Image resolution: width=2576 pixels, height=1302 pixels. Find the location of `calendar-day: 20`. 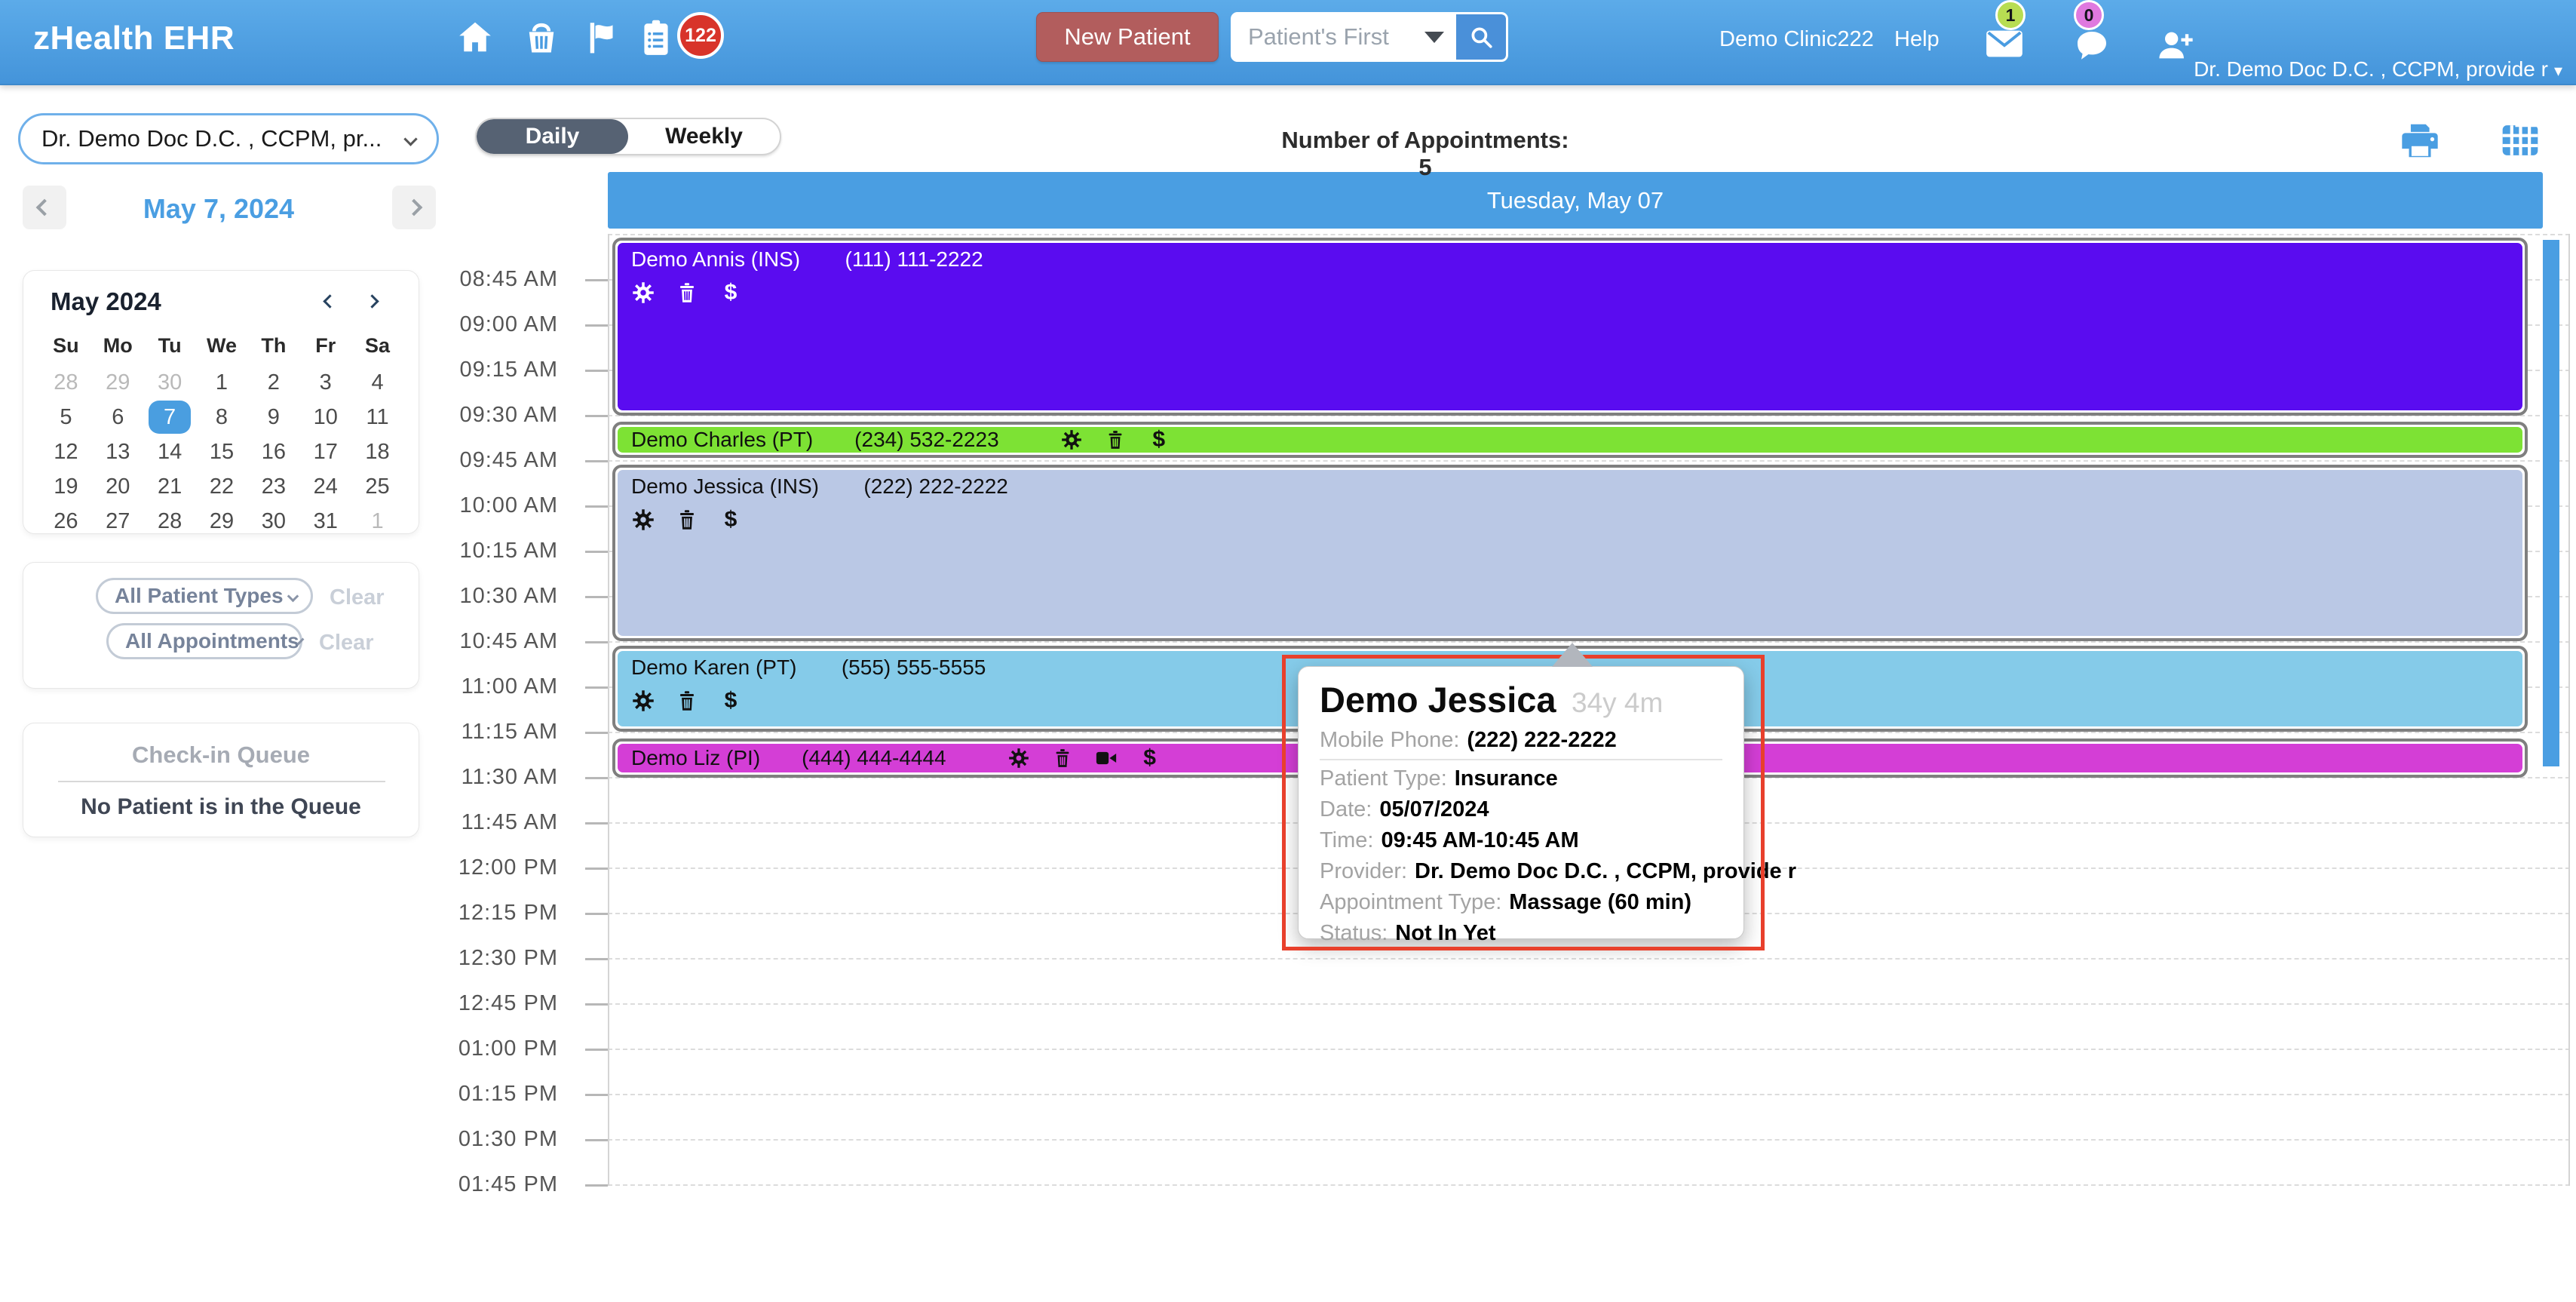

calendar-day: 20 is located at coordinates (118, 486).